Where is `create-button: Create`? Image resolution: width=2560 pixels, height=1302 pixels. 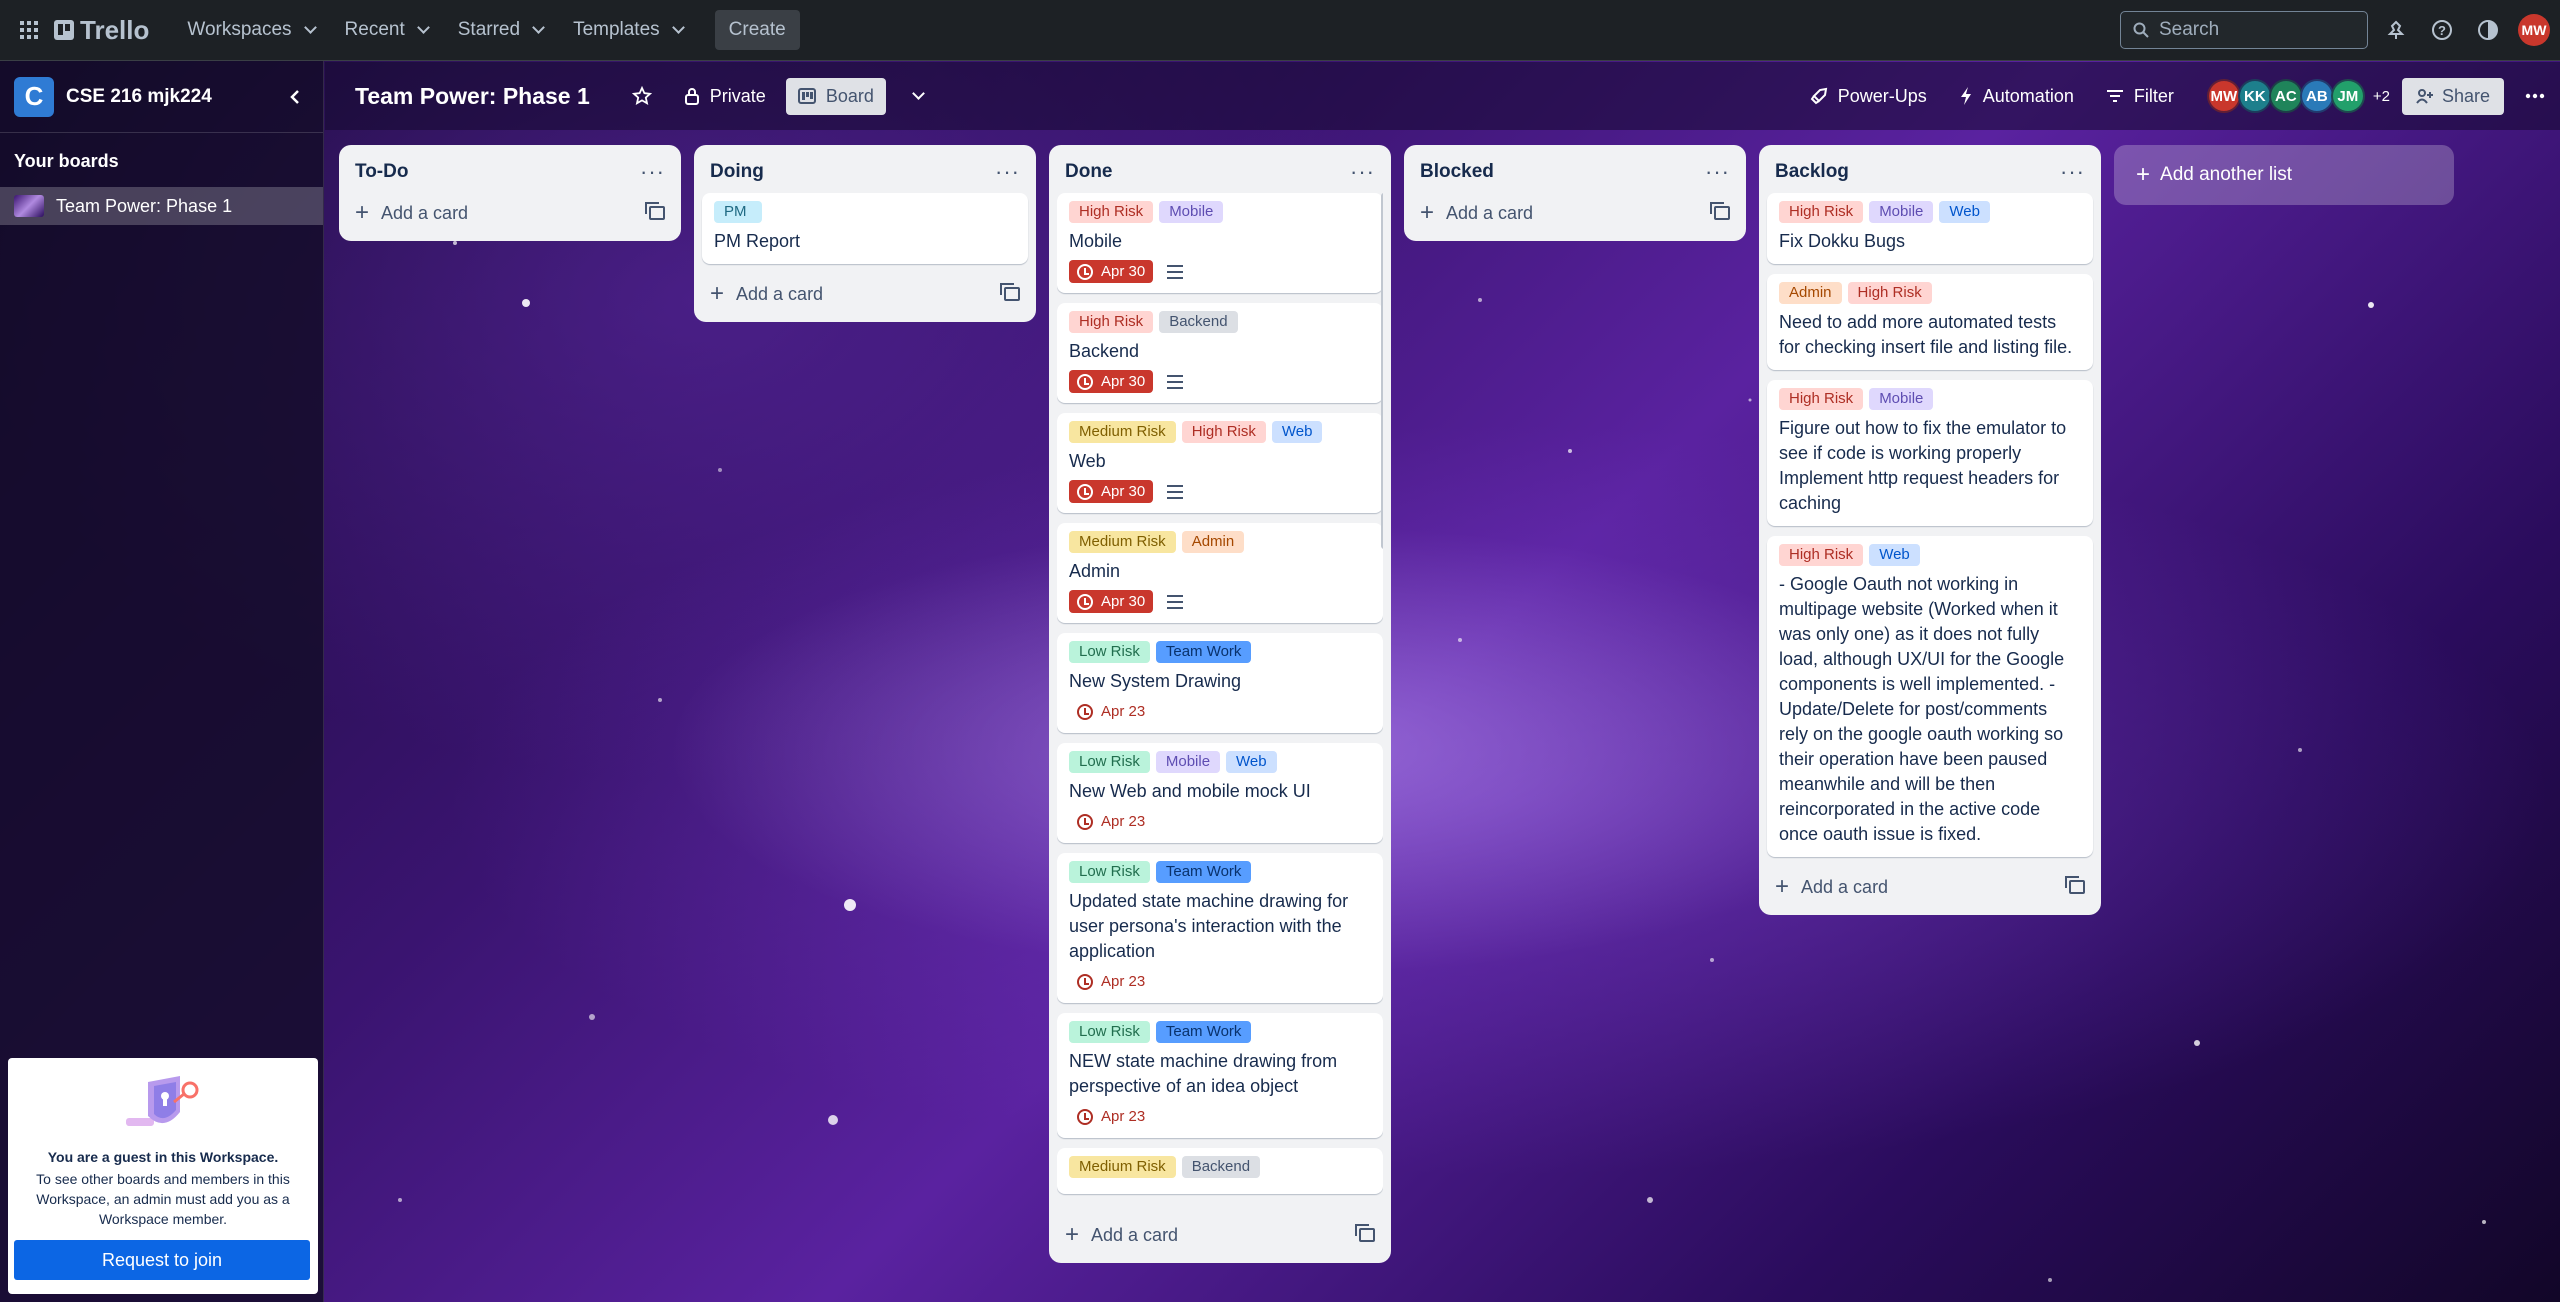 create-button: Create is located at coordinates (757, 30).